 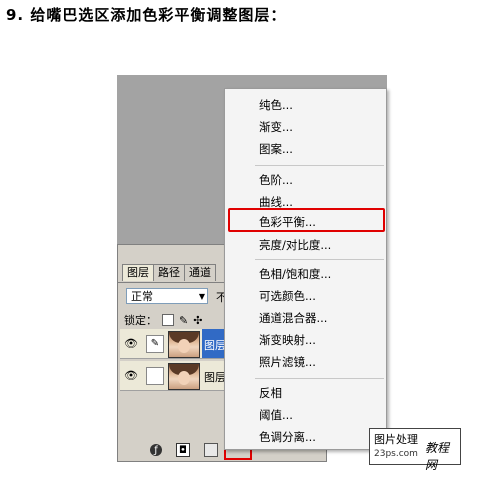 I want to click on menu-item-invert: 反相, so click(x=270, y=393).